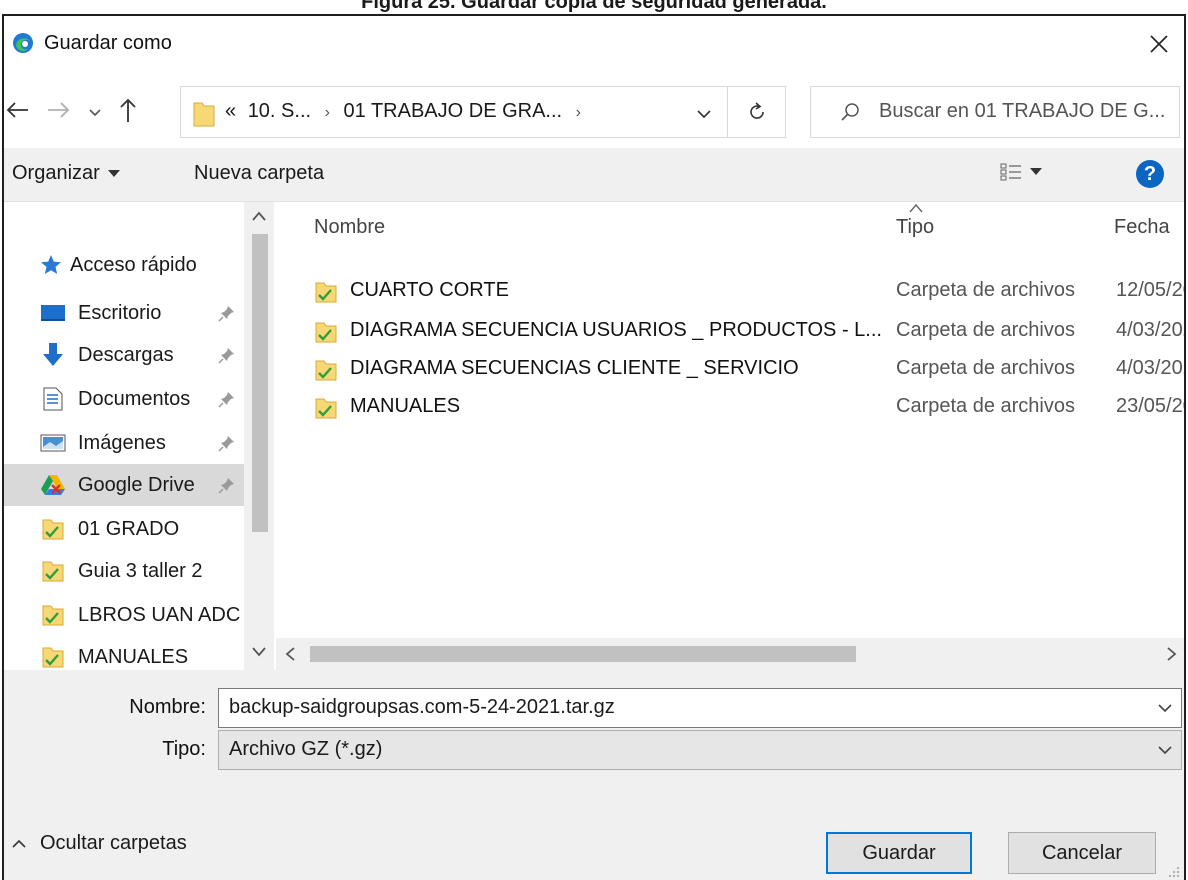  I want to click on sidebar-item-quick-access: Acceso rápido, so click(124, 265).